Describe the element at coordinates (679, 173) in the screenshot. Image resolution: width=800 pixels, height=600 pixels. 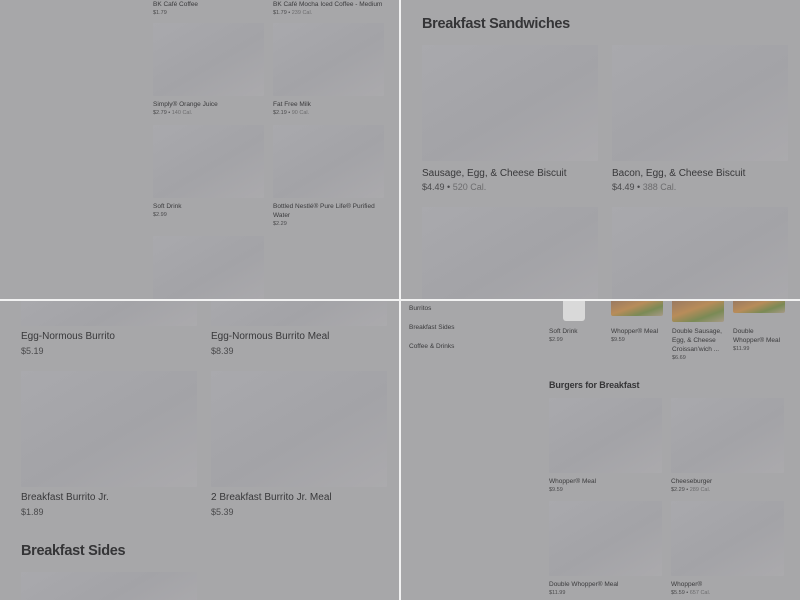
I see `item-name: Bacon, Egg, & Cheese Biscuit` at that location.